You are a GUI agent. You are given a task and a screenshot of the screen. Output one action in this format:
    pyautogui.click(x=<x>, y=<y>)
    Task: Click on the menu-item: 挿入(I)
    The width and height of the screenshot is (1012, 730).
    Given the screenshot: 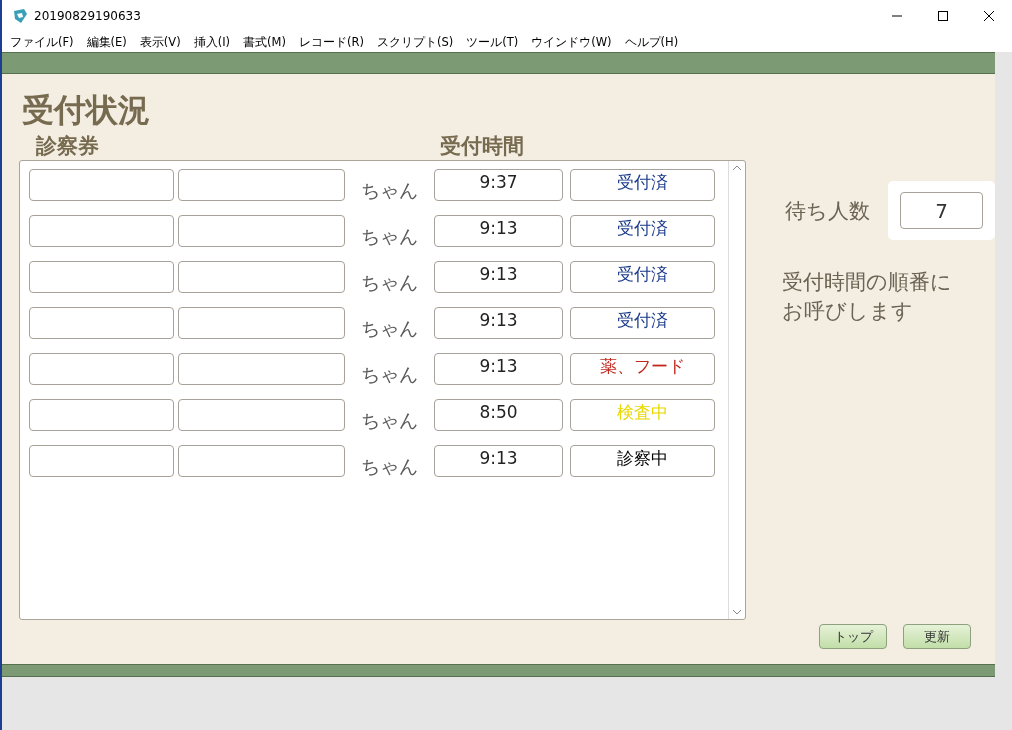 What is the action you would take?
    pyautogui.click(x=212, y=42)
    